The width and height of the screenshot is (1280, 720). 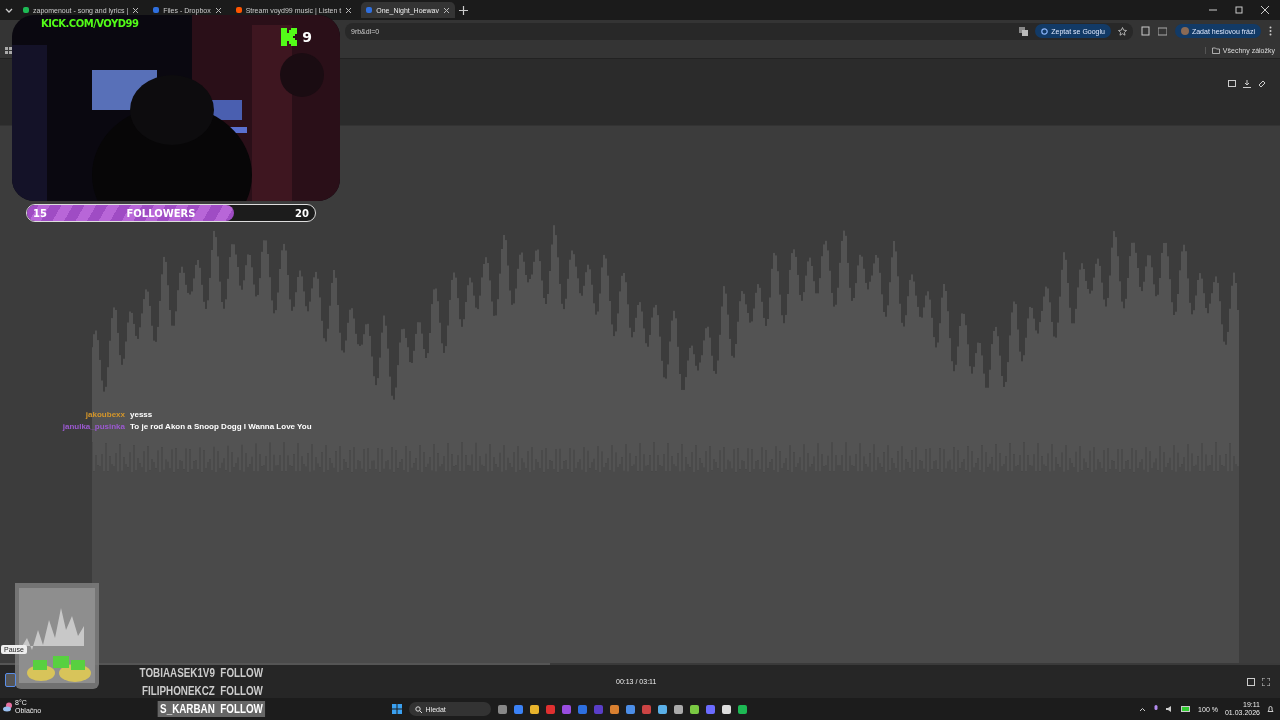 I want to click on download-icon, so click(x=1247, y=84).